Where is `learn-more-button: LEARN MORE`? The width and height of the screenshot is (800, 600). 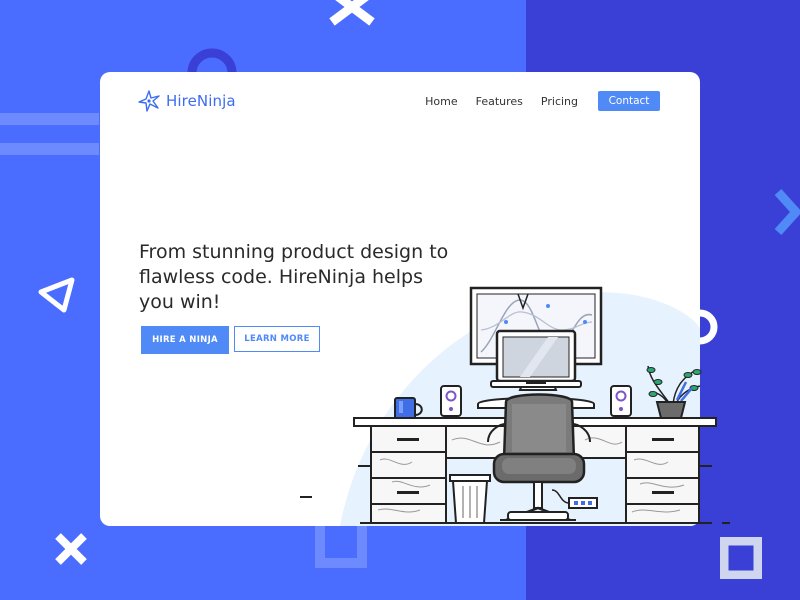 learn-more-button: LEARN MORE is located at coordinates (277, 339).